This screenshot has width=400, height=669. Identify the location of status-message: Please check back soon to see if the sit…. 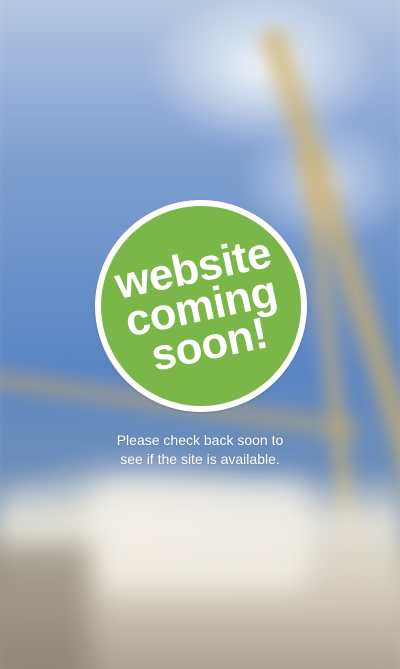
(200, 450).